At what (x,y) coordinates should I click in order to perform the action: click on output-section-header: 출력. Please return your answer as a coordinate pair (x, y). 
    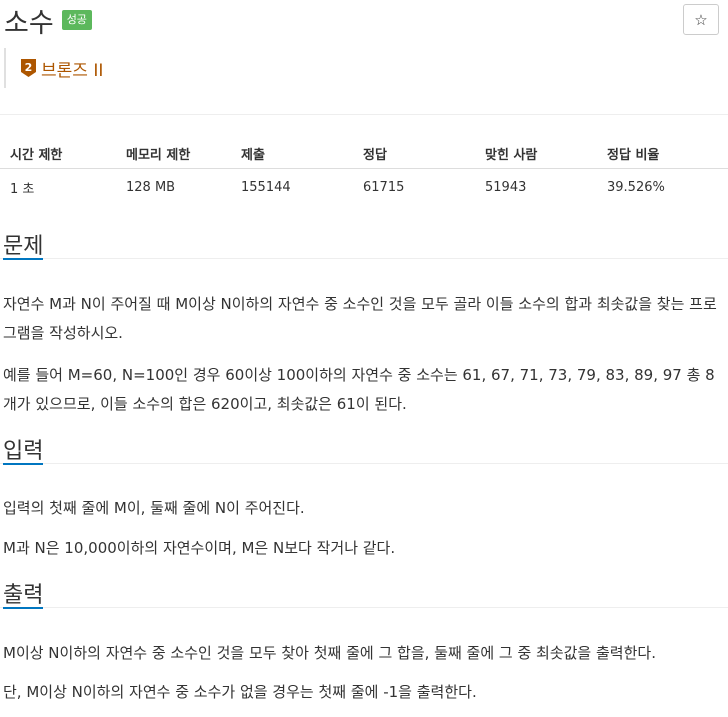
    Looking at the image, I should click on (364, 593).